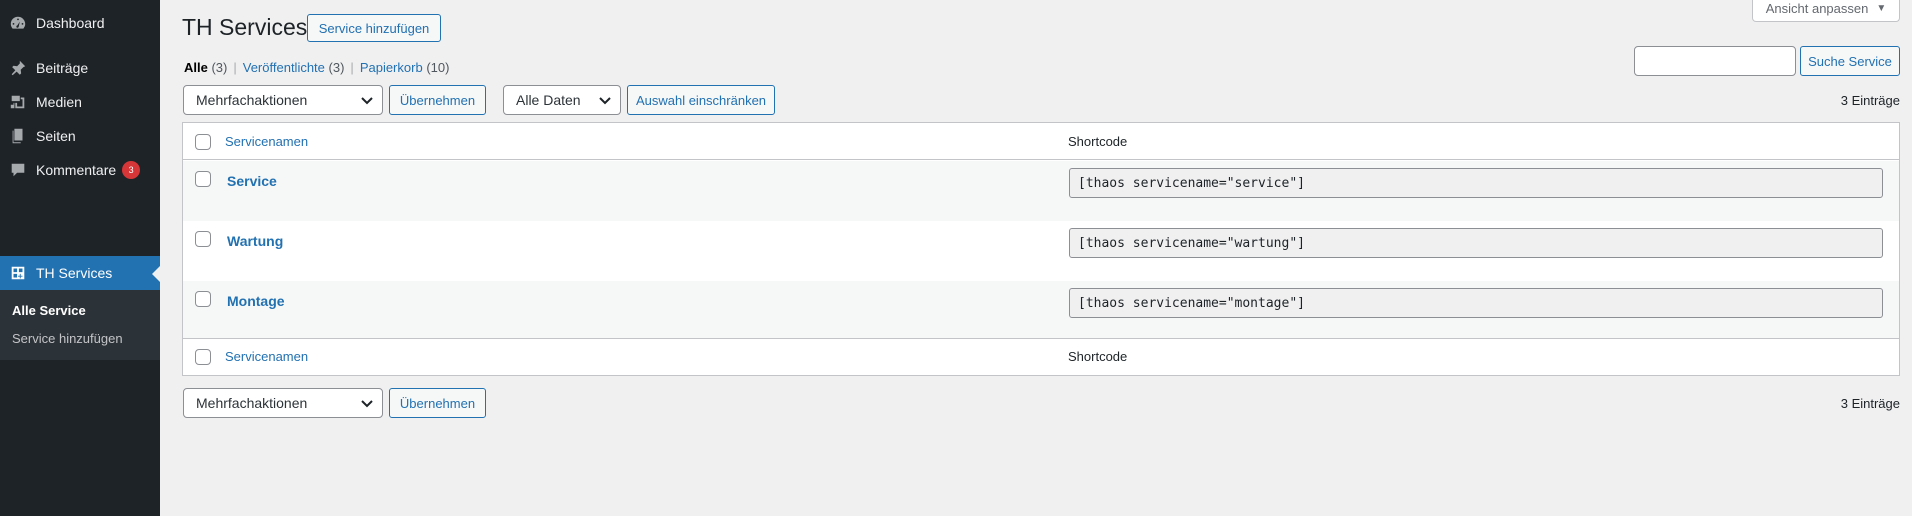 The height and width of the screenshot is (516, 1912). Describe the element at coordinates (1041, 191) in the screenshot. I see `table-row: Service [thaos servicename="service"]` at that location.